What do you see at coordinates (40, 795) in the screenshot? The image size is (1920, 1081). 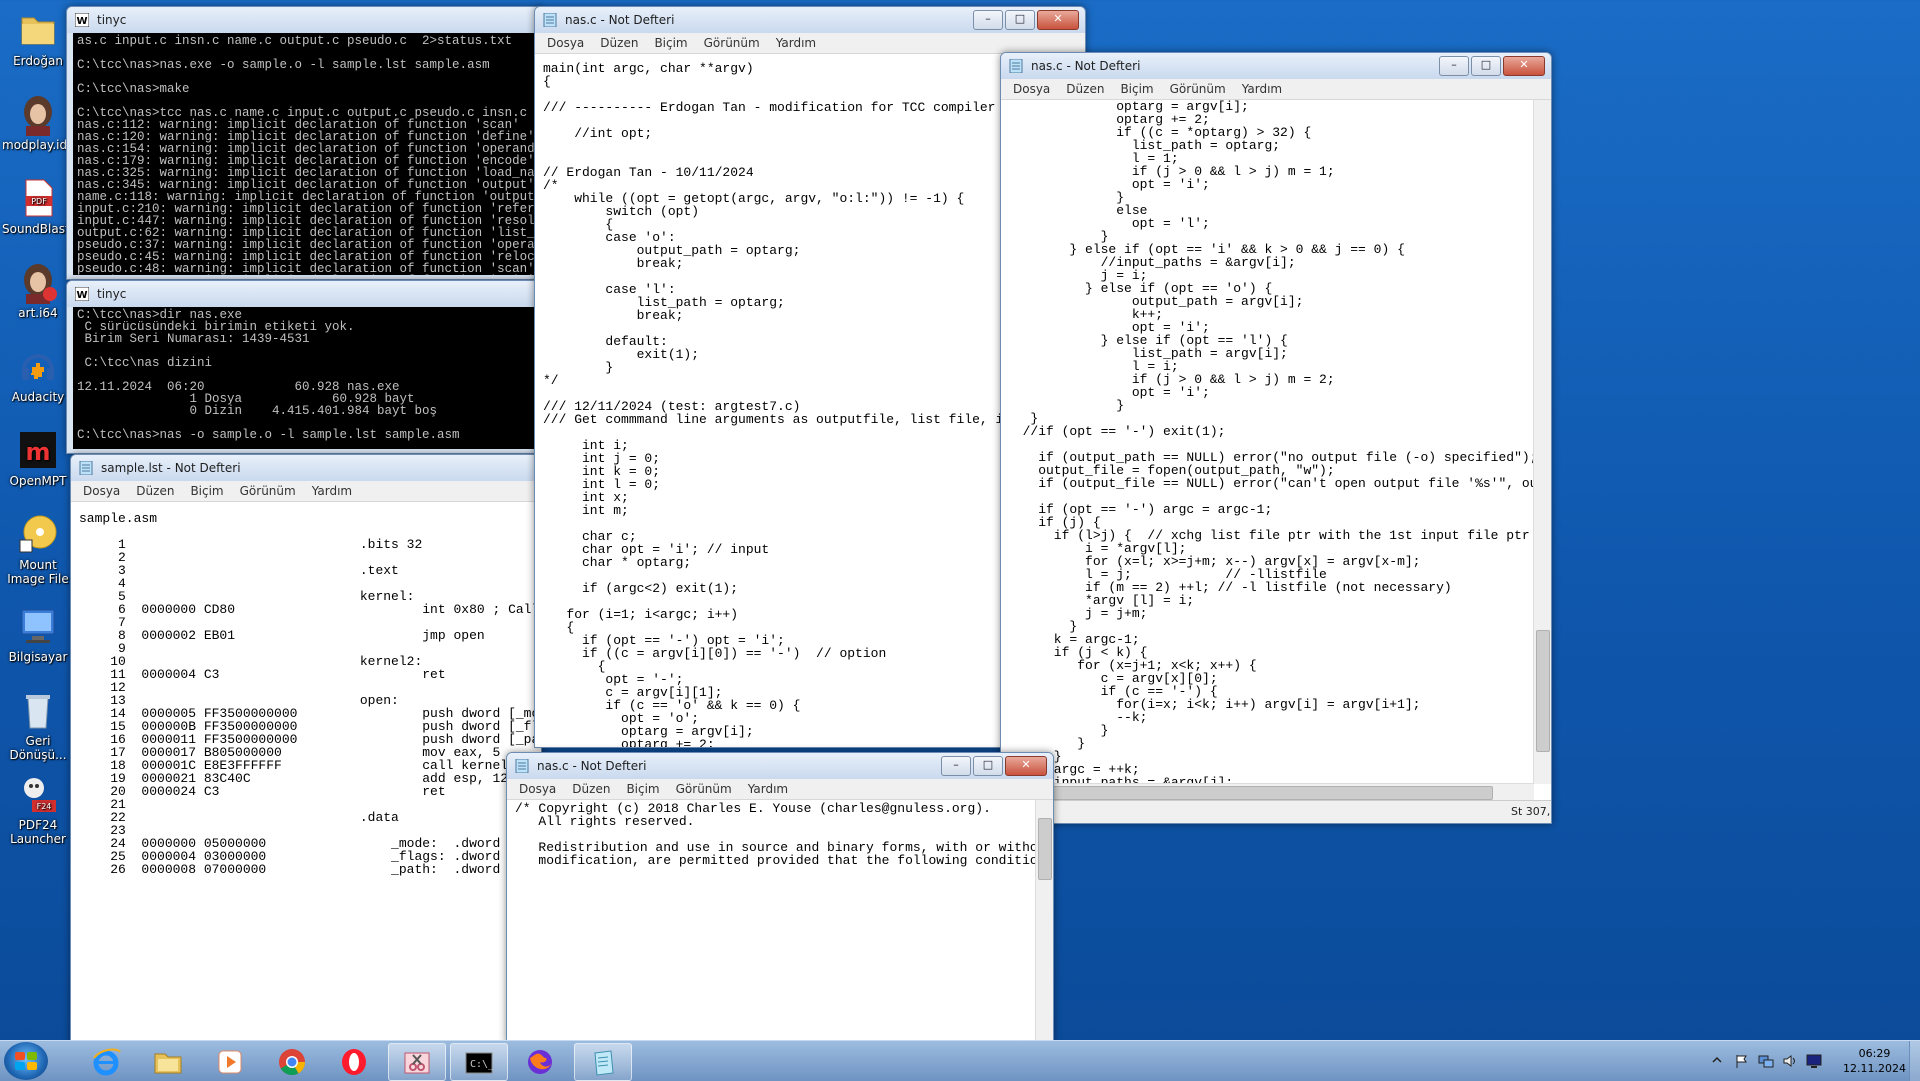 I see `pdf24-icon: F24` at bounding box center [40, 795].